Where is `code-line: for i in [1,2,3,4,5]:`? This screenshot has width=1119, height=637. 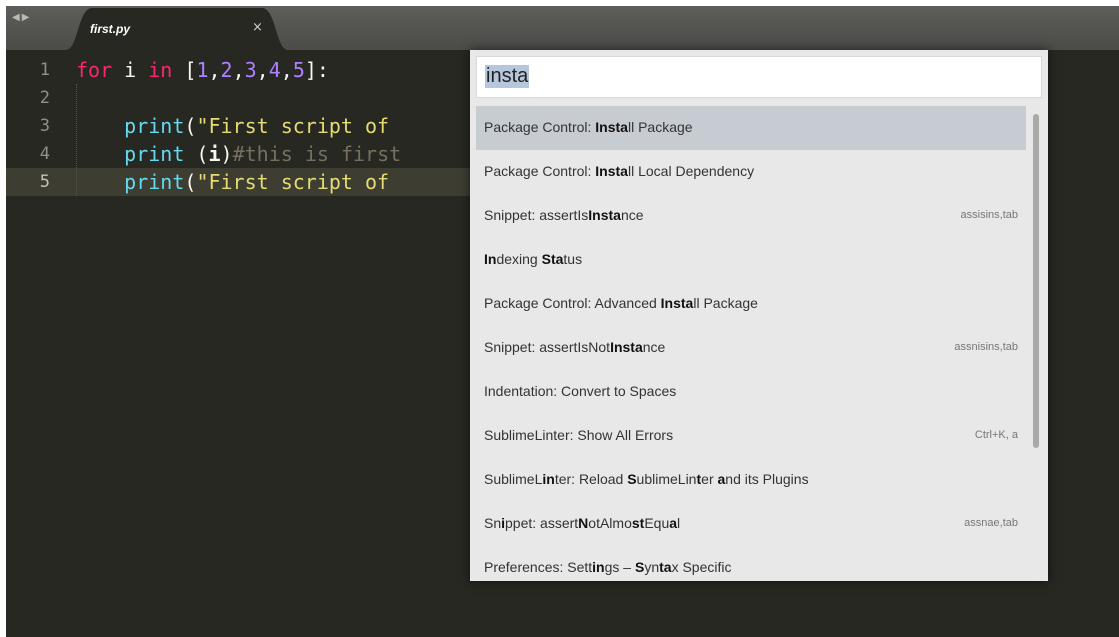 code-line: for i in [1,2,3,4,5]: is located at coordinates (202, 70).